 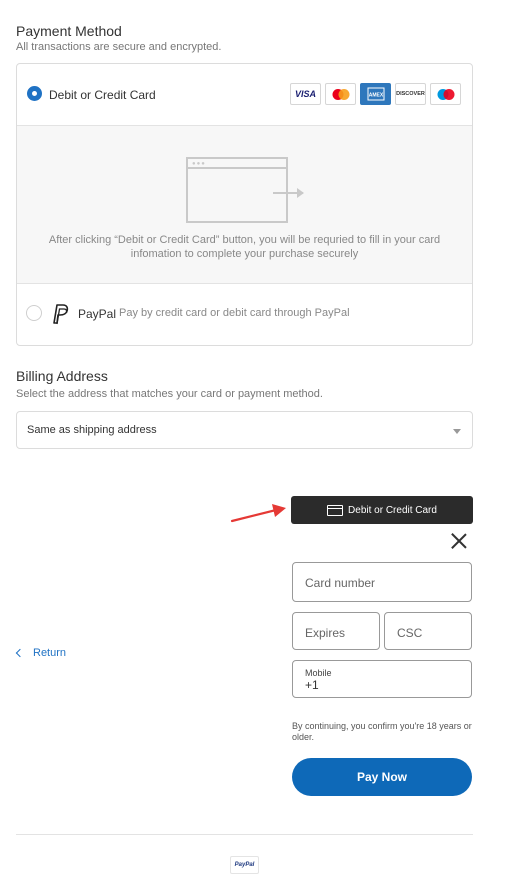 I want to click on svg-text: AMEX, so click(x=375, y=96).